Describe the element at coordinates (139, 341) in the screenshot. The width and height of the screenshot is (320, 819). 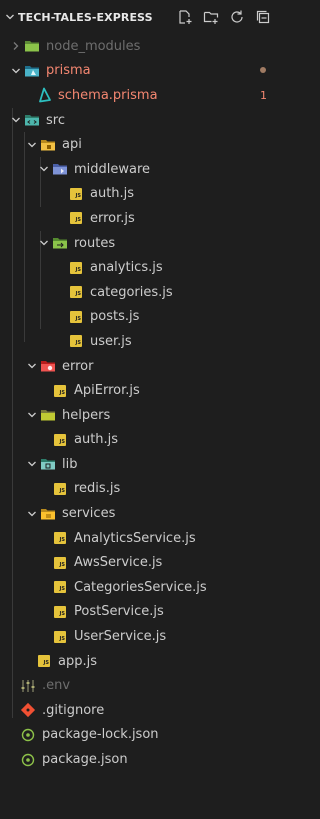
I see `tree-file-user: JS user.js` at that location.